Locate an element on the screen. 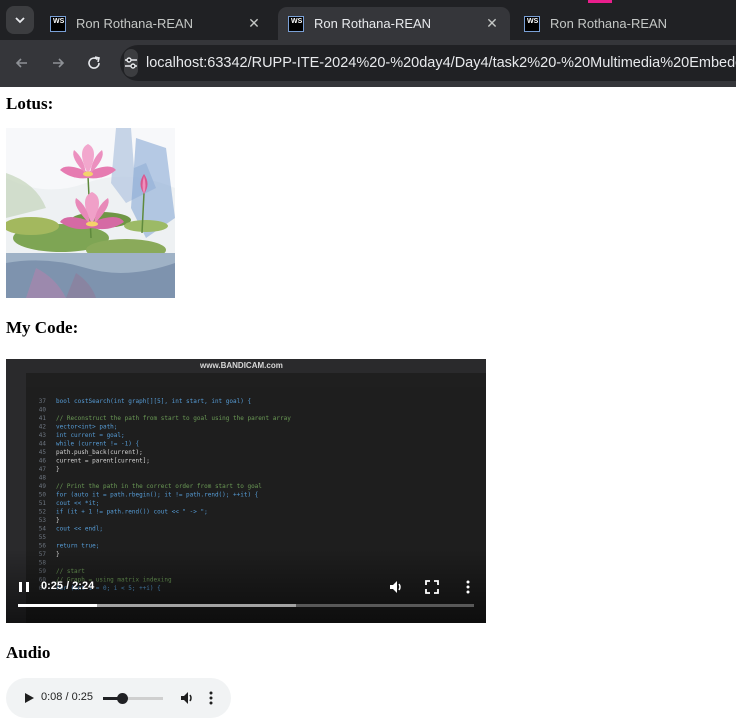 Image resolution: width=736 pixels, height=728 pixels. code-line-number: 44 is located at coordinates (43, 444).